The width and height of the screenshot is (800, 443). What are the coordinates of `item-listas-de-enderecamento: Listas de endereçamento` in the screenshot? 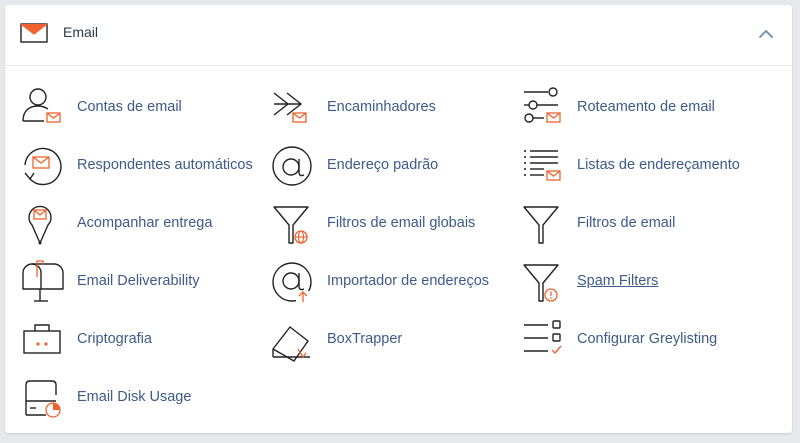 It's located at (645, 166).